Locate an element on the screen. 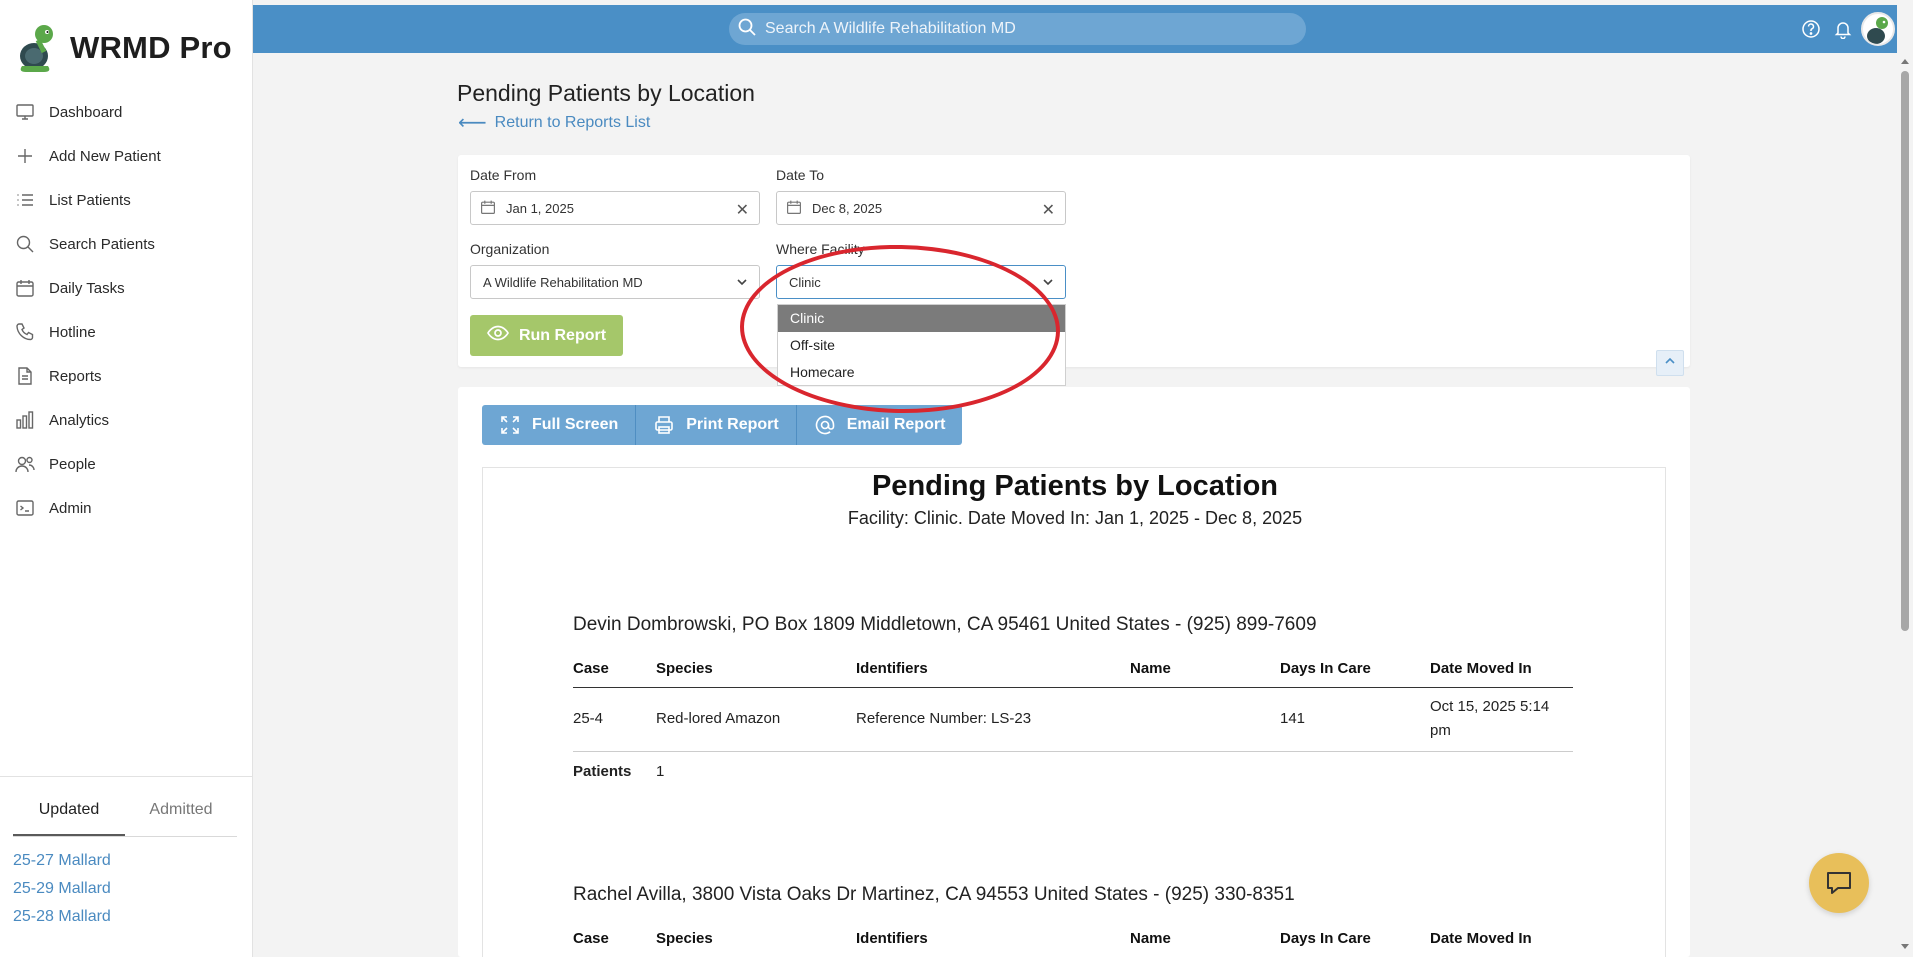 The image size is (1913, 957). sidebar-item-label: Admin is located at coordinates (70, 508).